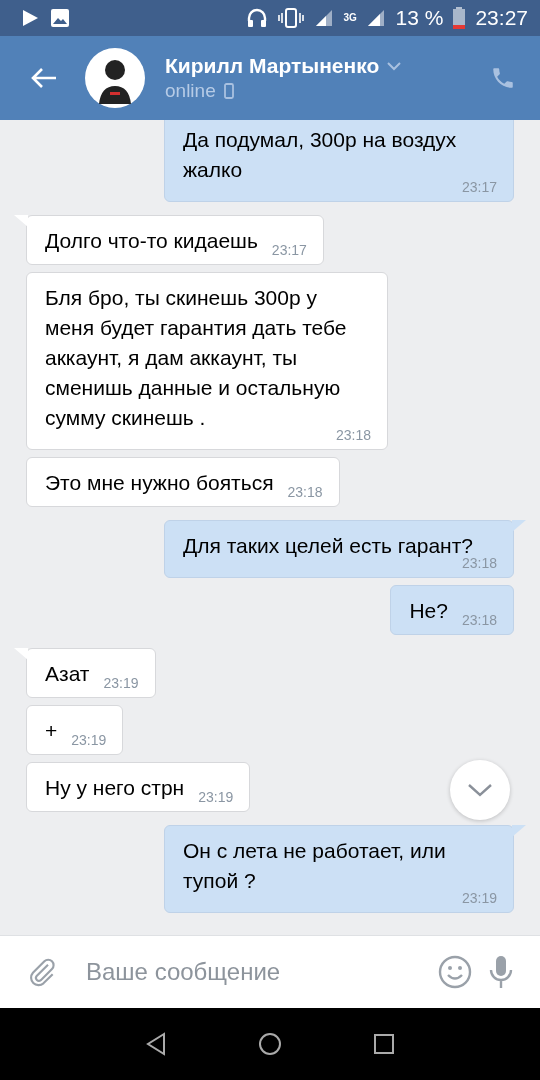 This screenshot has height=1080, width=540. Describe the element at coordinates (455, 972) in the screenshot. I see `emoji-icon` at that location.